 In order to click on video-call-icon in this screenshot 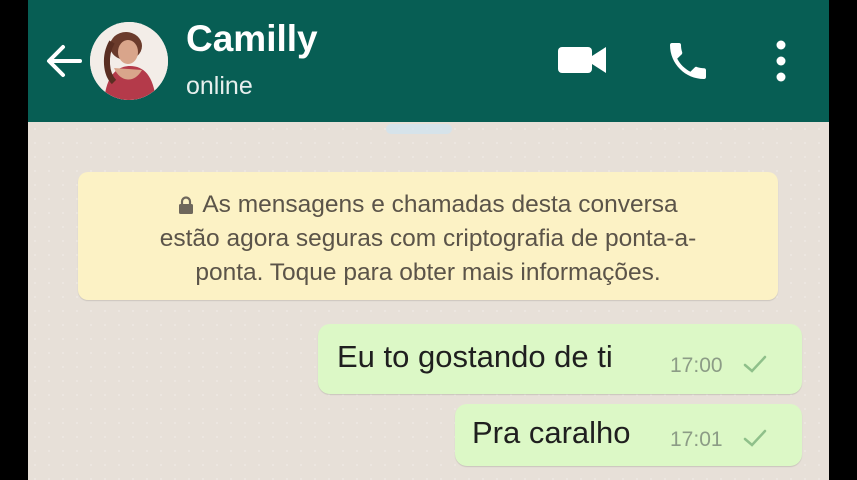, I will do `click(582, 60)`.